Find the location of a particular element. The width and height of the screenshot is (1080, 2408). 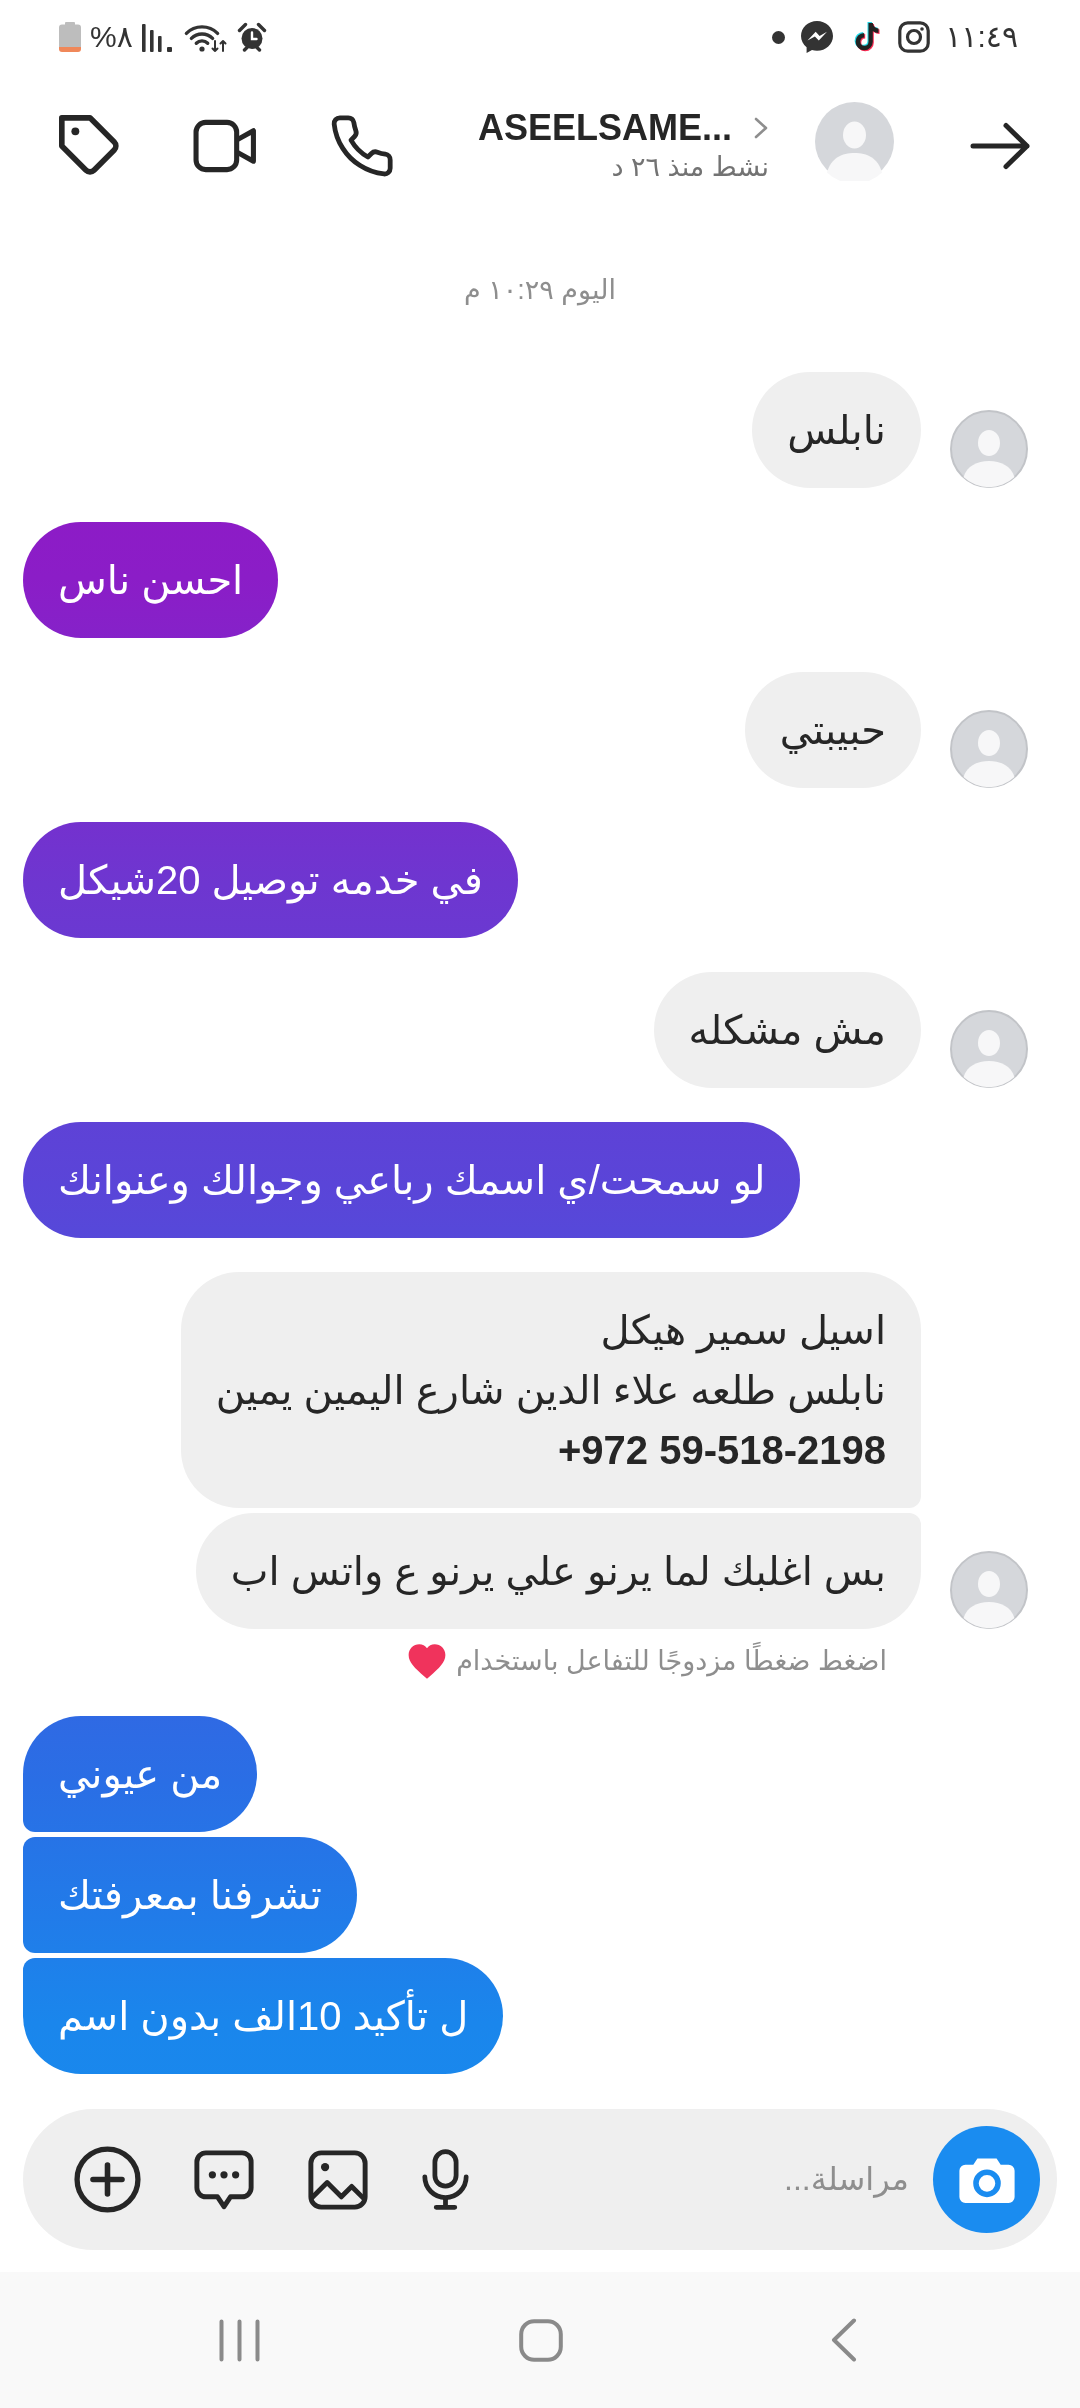

image-icon is located at coordinates (338, 2179).